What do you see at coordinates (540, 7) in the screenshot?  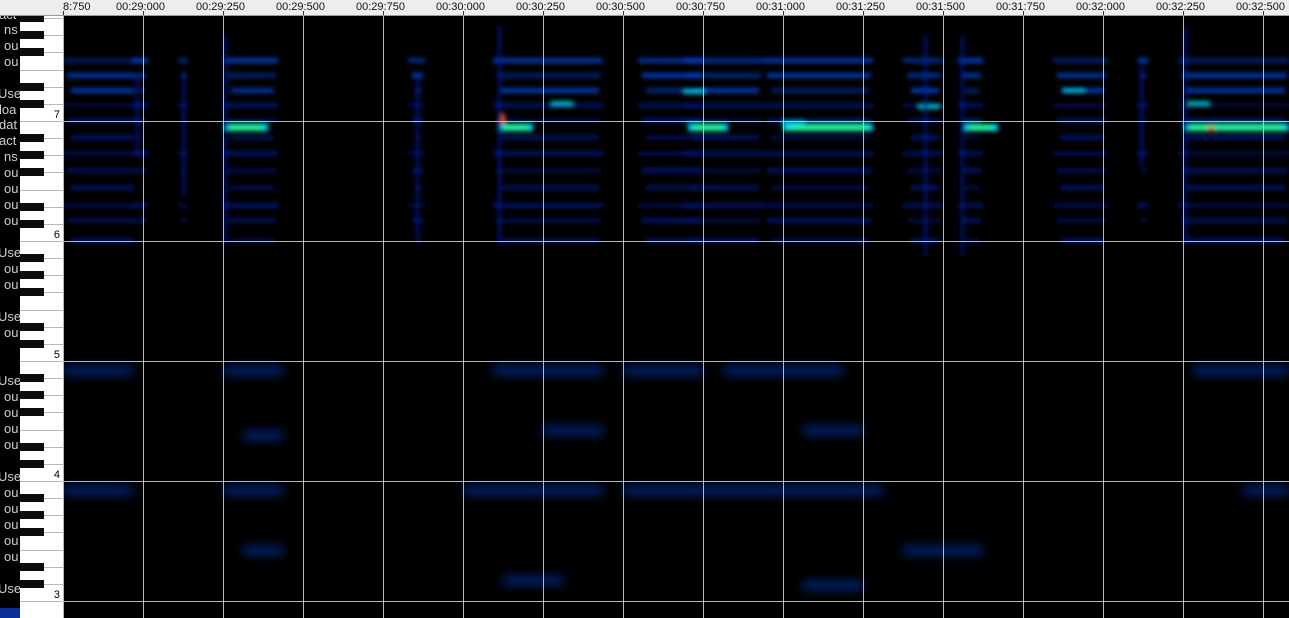 I see `time-tick-label: 00:30:250` at bounding box center [540, 7].